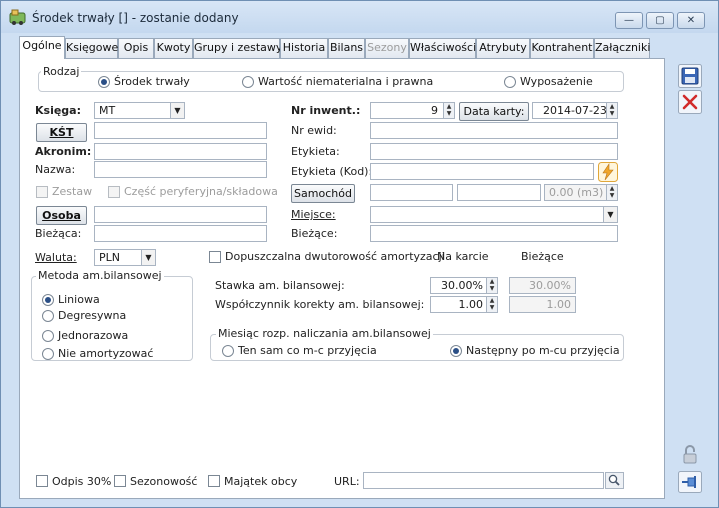 The width and height of the screenshot is (719, 508). Describe the element at coordinates (125, 257) in the screenshot. I see `waluta-select: PLN ▼` at that location.